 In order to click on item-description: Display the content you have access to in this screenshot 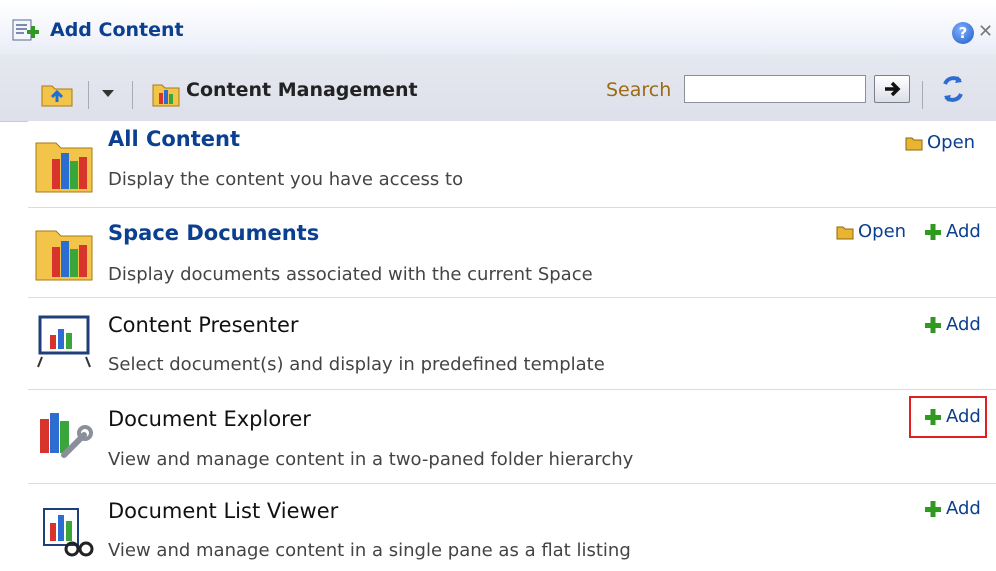, I will do `click(286, 179)`.